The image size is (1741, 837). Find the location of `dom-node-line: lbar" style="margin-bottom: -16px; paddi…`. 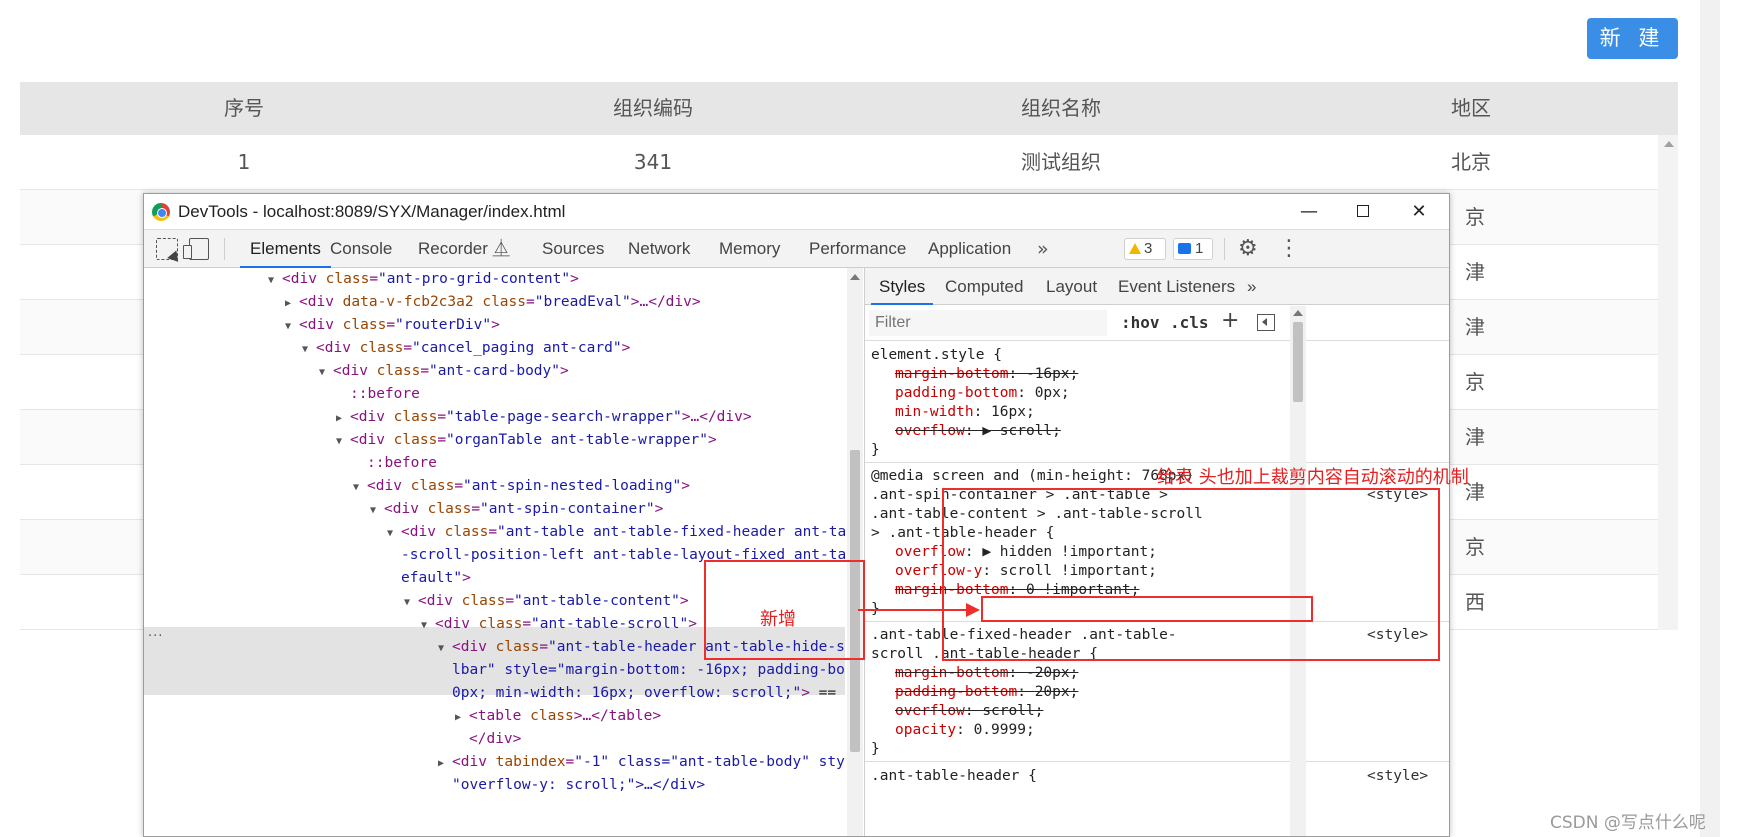

dom-node-line: lbar" style="margin-bottom: -16px; paddi… is located at coordinates (641, 670).